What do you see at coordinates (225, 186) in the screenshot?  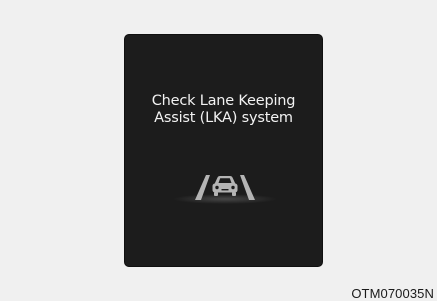 I see `car-icon` at bounding box center [225, 186].